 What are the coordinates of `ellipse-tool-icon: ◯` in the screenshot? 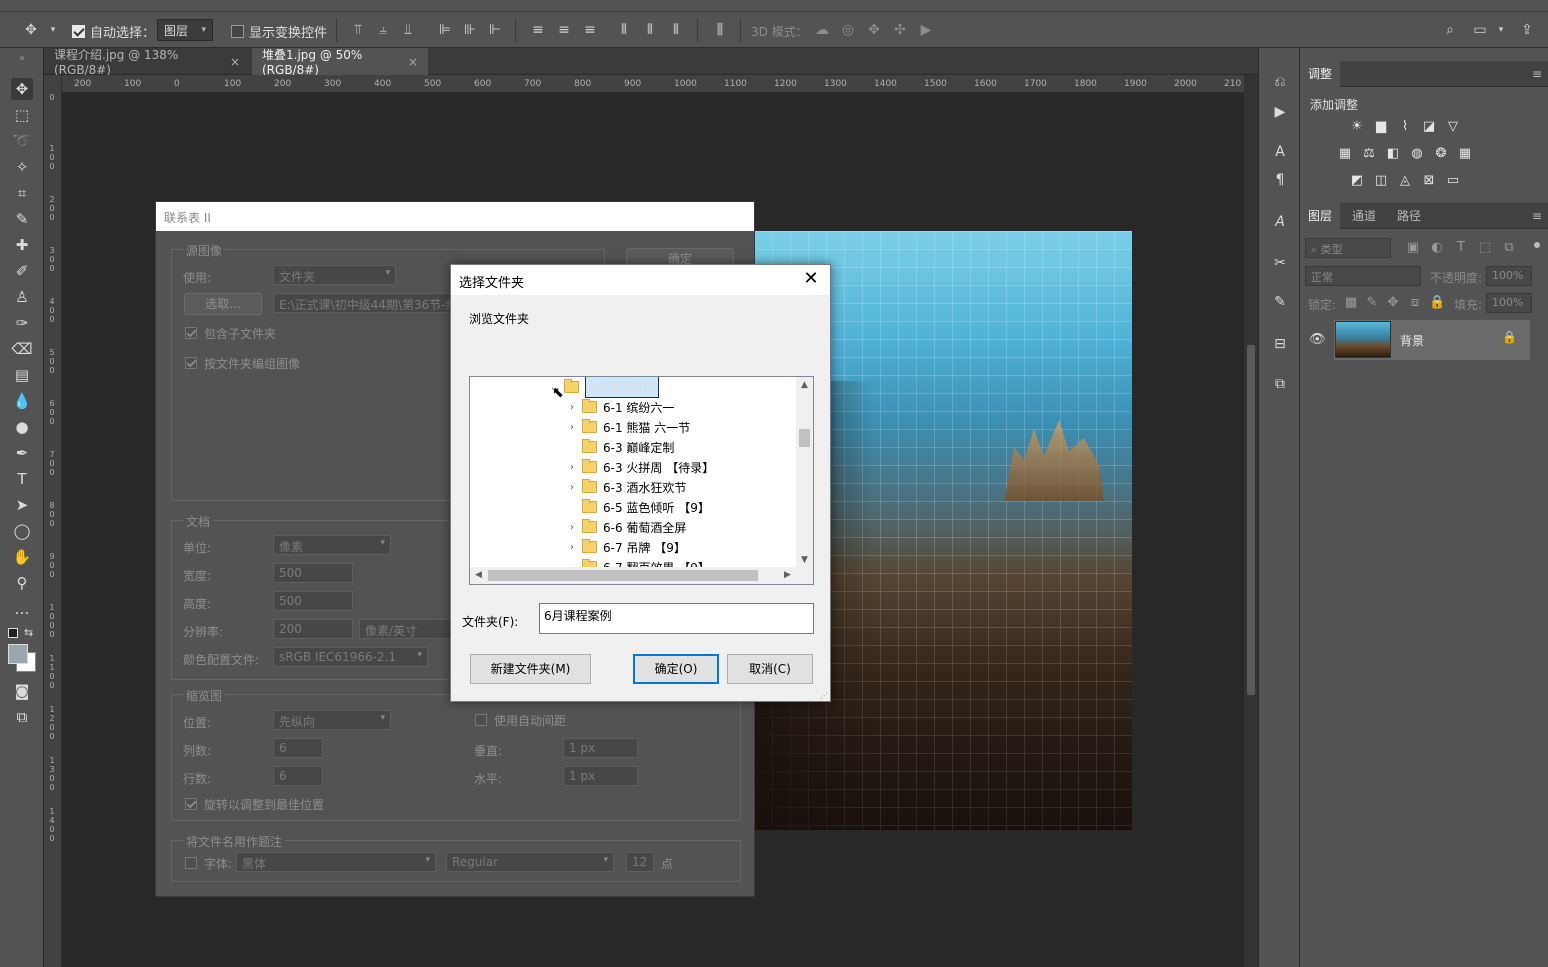 It's located at (22, 531).